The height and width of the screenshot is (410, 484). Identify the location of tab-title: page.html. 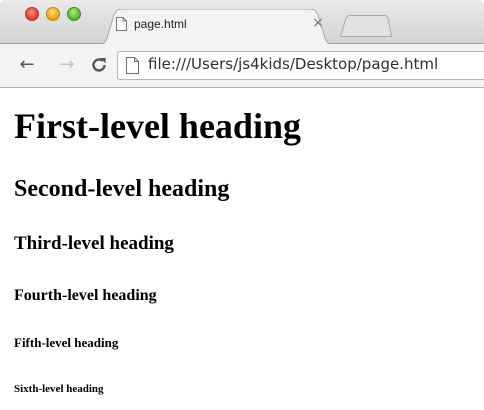
(160, 24).